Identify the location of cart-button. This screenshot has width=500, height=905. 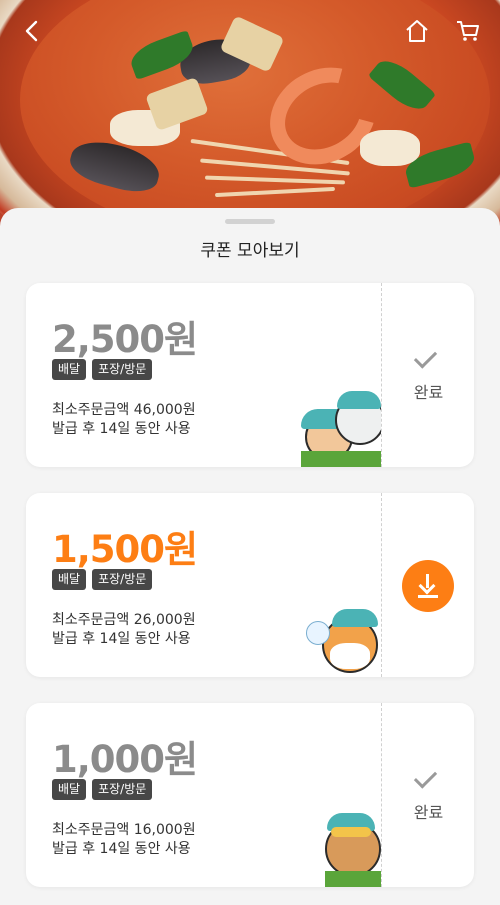
(468, 31).